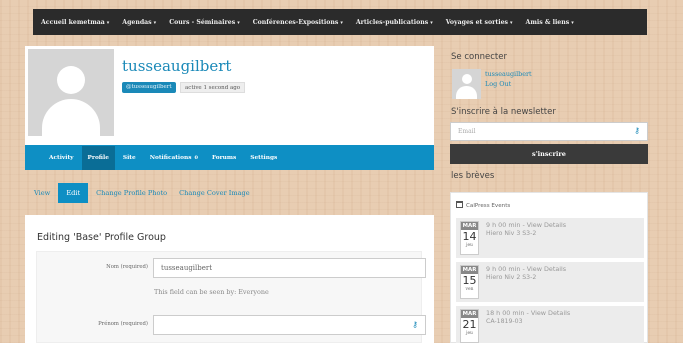 The width and height of the screenshot is (683, 343). I want to click on subtab-edit: Edit, so click(73, 192).